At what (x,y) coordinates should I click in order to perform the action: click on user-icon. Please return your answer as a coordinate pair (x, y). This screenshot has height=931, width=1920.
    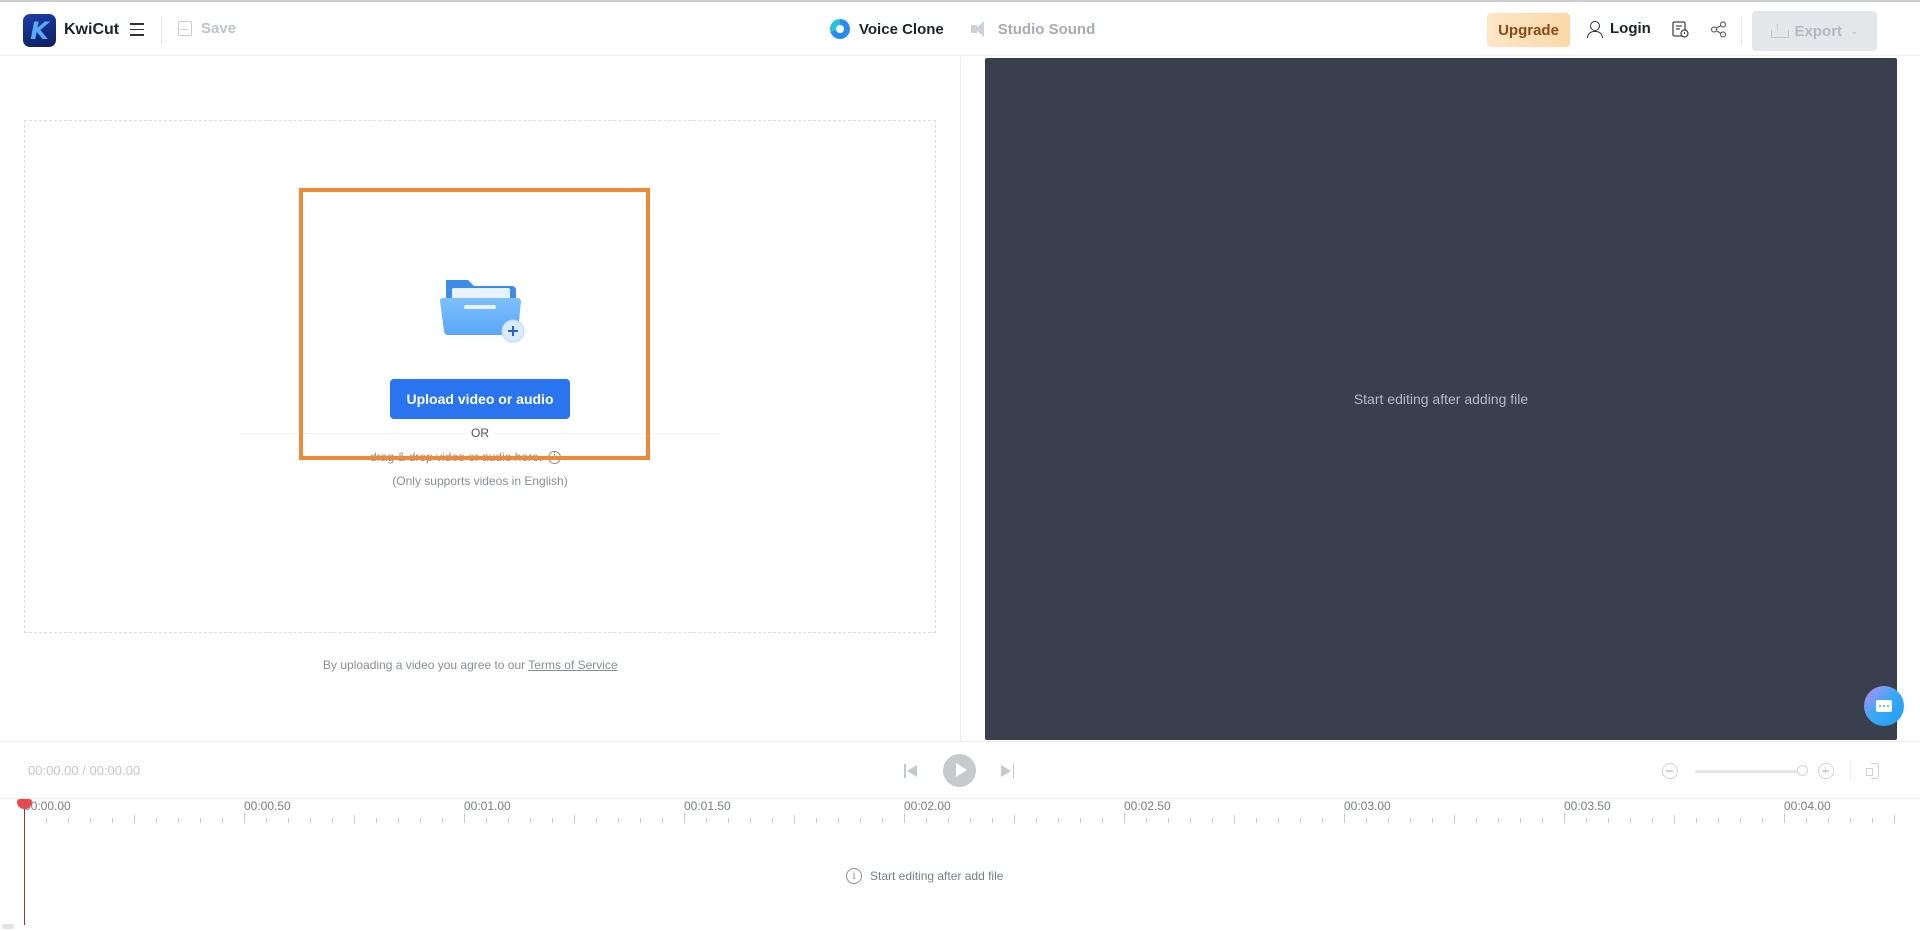
    Looking at the image, I should click on (1595, 29).